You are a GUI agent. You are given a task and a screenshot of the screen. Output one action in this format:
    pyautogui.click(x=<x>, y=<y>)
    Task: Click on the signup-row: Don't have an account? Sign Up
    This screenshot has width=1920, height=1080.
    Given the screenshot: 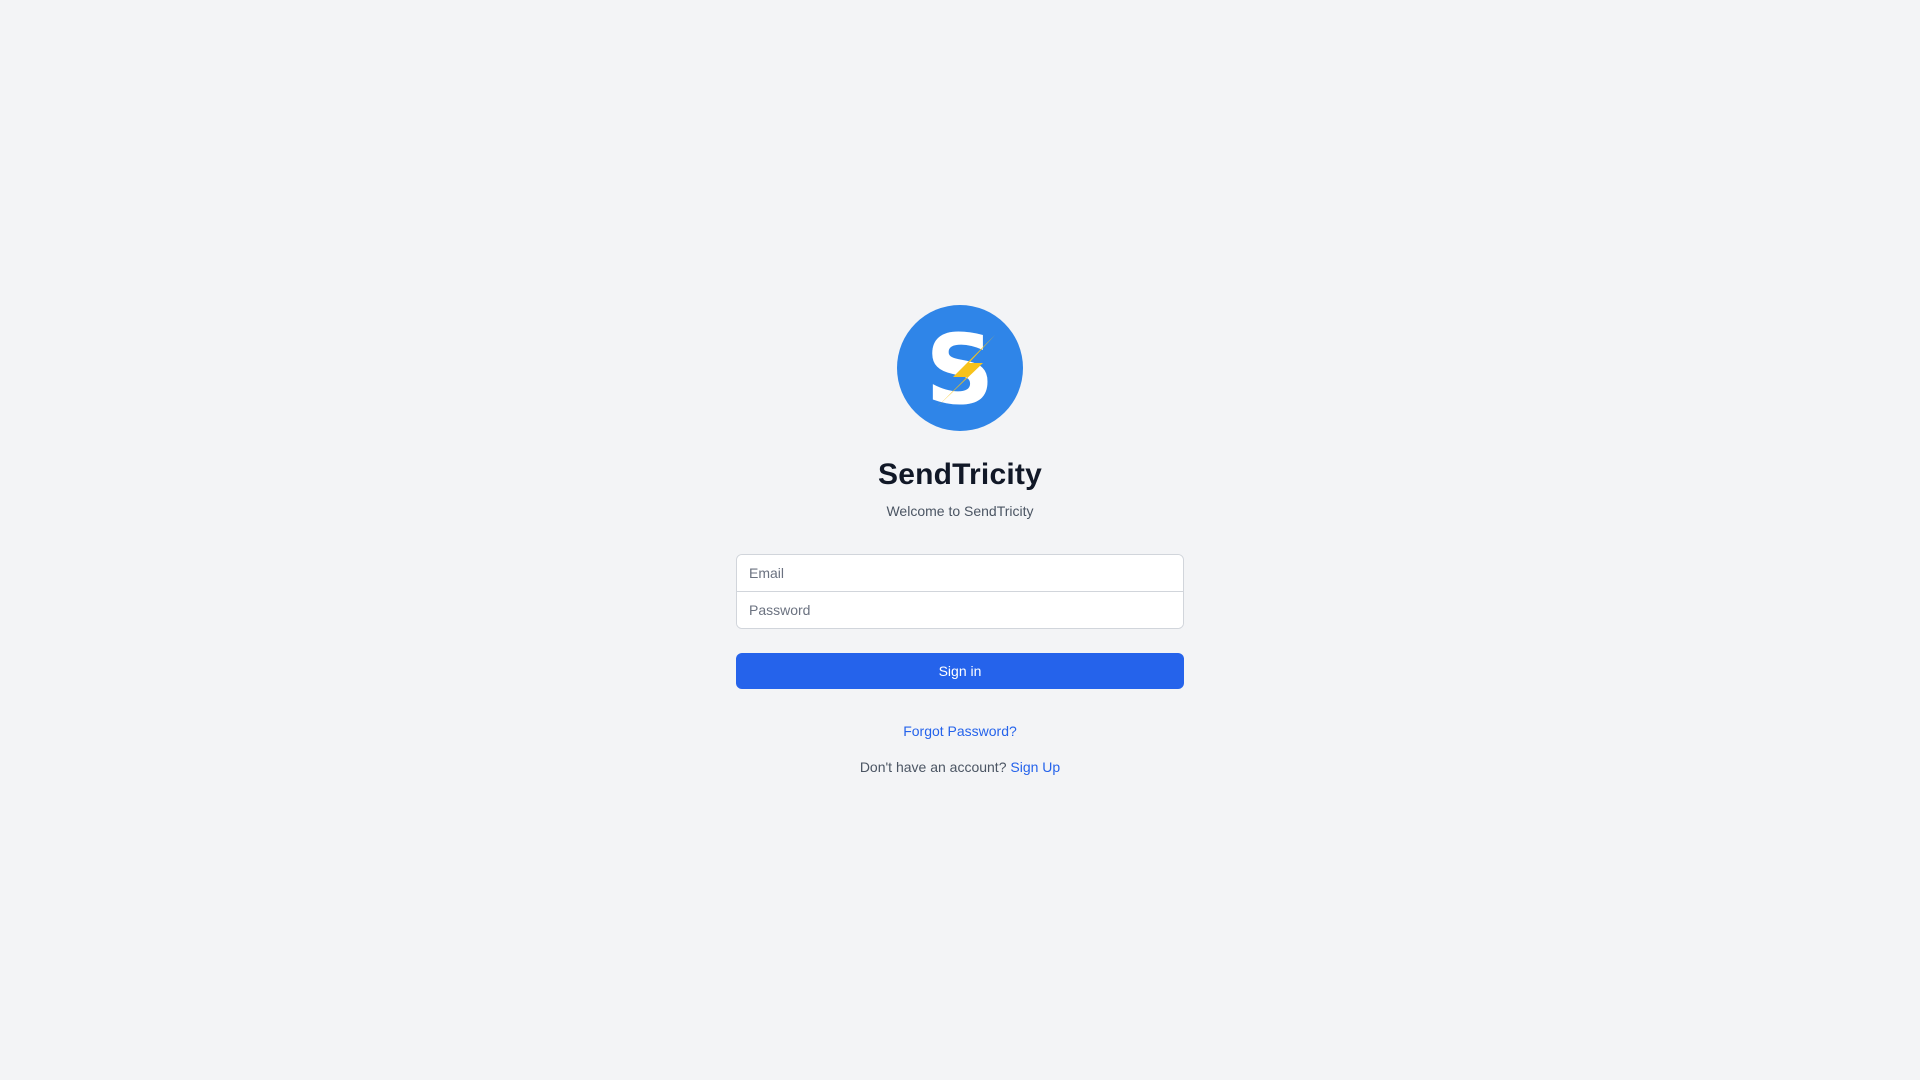 What is the action you would take?
    pyautogui.click(x=960, y=767)
    